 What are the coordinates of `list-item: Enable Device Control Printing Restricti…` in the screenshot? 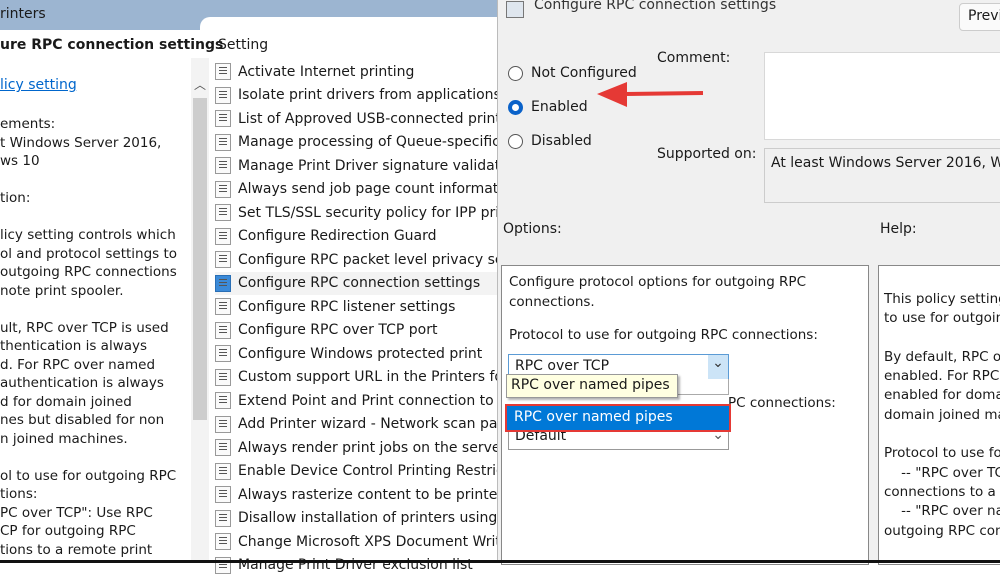 It's located at (356, 472).